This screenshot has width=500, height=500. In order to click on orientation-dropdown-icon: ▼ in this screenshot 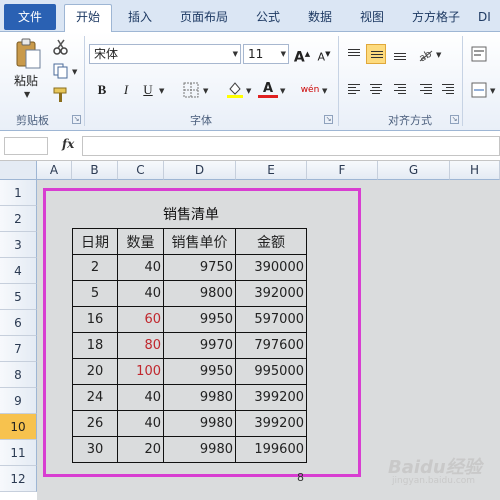, I will do `click(438, 55)`.